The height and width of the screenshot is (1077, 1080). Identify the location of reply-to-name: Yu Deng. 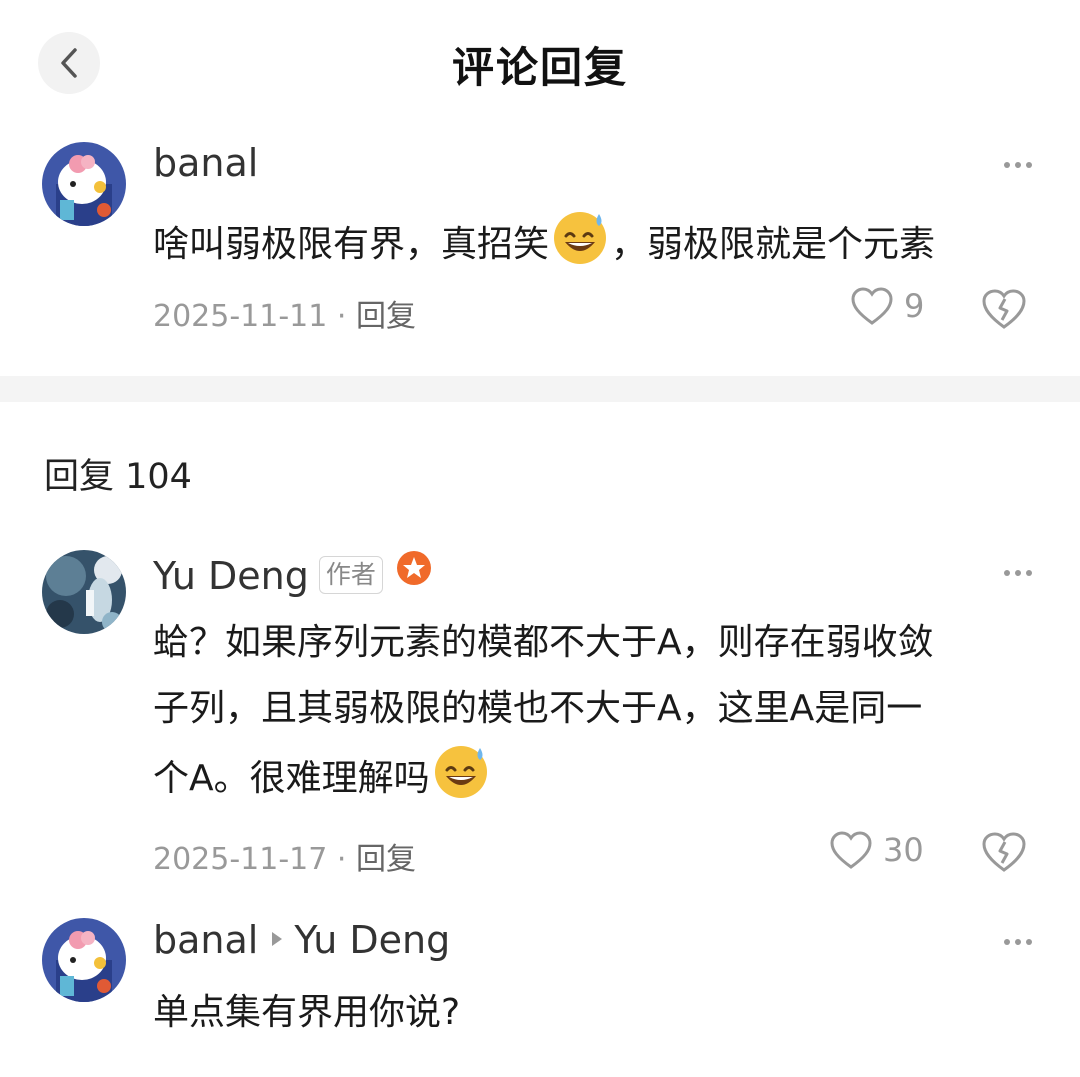
(372, 940).